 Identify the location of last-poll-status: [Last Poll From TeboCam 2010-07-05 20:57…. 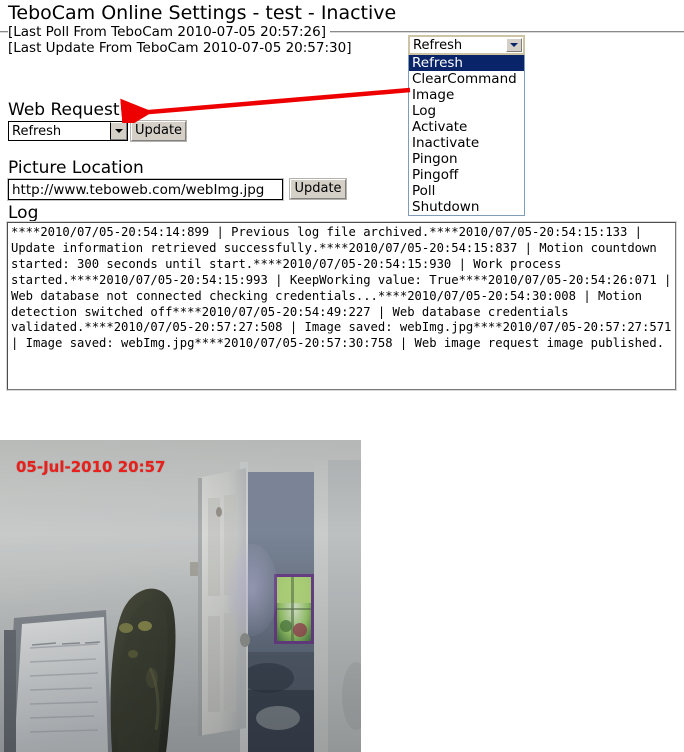
(169, 32).